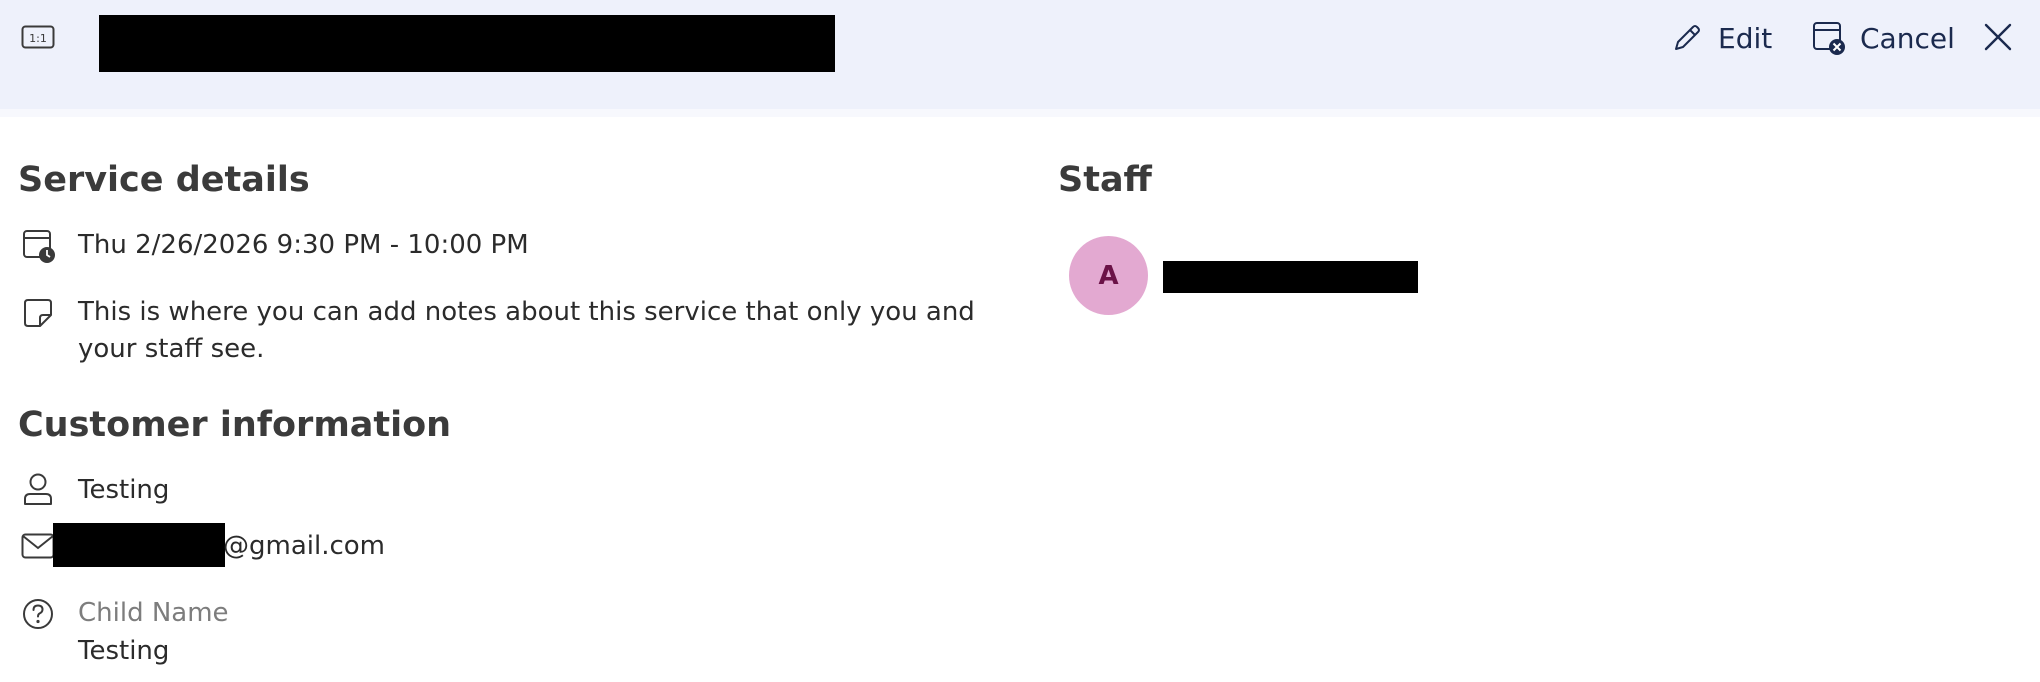 This screenshot has width=2040, height=682. Describe the element at coordinates (1907, 38) in the screenshot. I see `cancel-label: Cancel` at that location.